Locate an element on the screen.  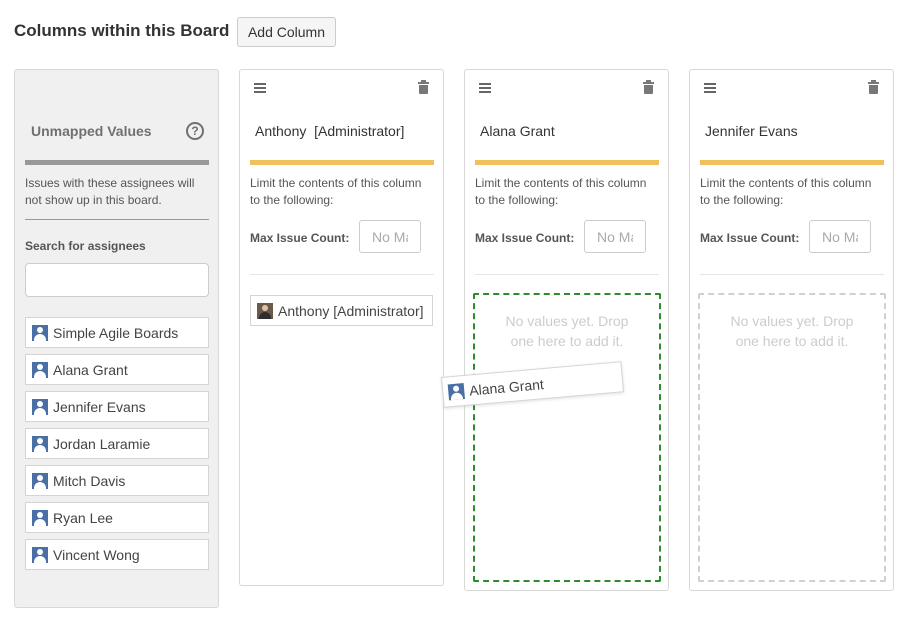
user-photo-avatar is located at coordinates (265, 310).